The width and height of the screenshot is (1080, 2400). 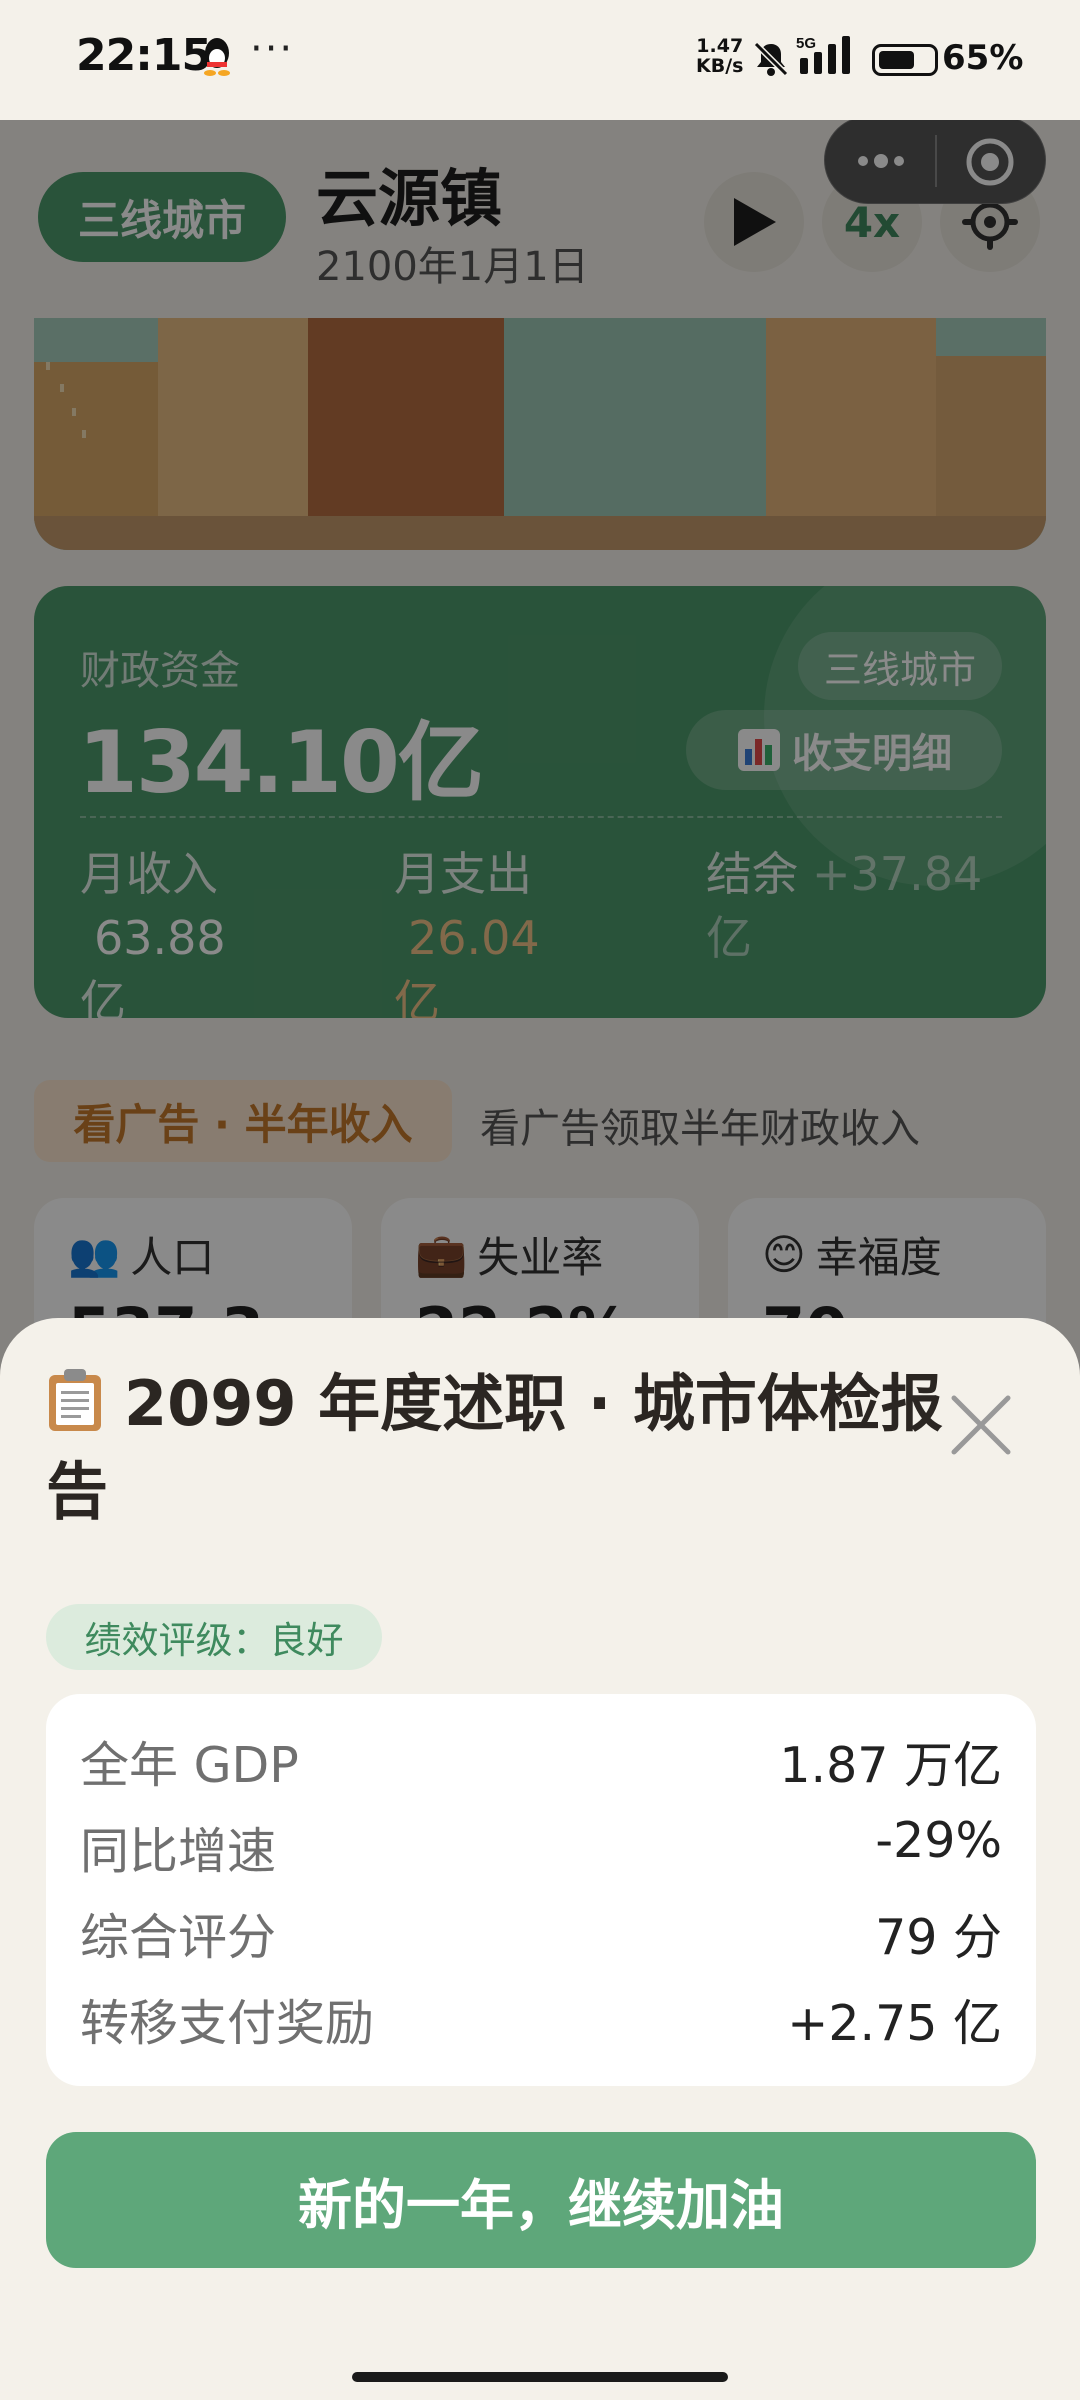 What do you see at coordinates (541, 1841) in the screenshot?
I see `metric-row: 同比增速 -29%` at bounding box center [541, 1841].